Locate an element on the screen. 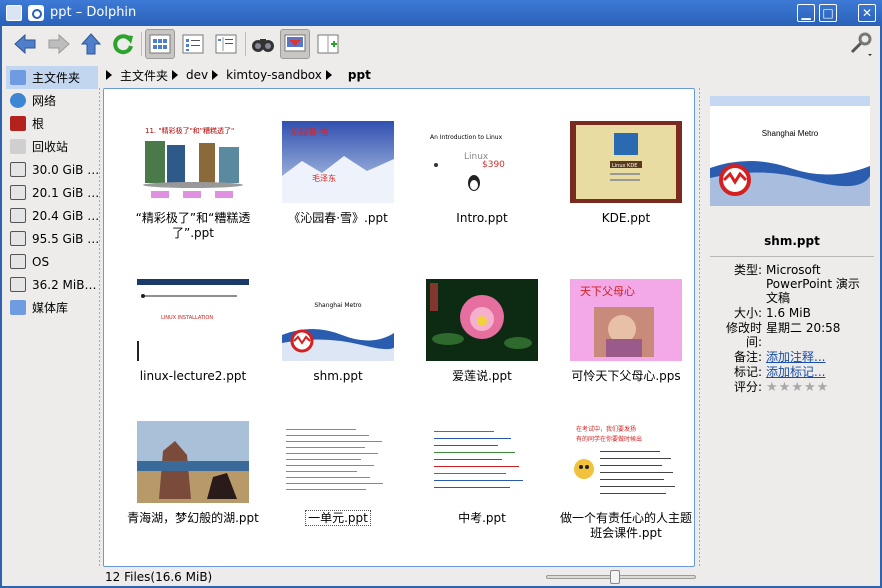 The width and height of the screenshot is (882, 588). maximize-button: □ is located at coordinates (828, 13).